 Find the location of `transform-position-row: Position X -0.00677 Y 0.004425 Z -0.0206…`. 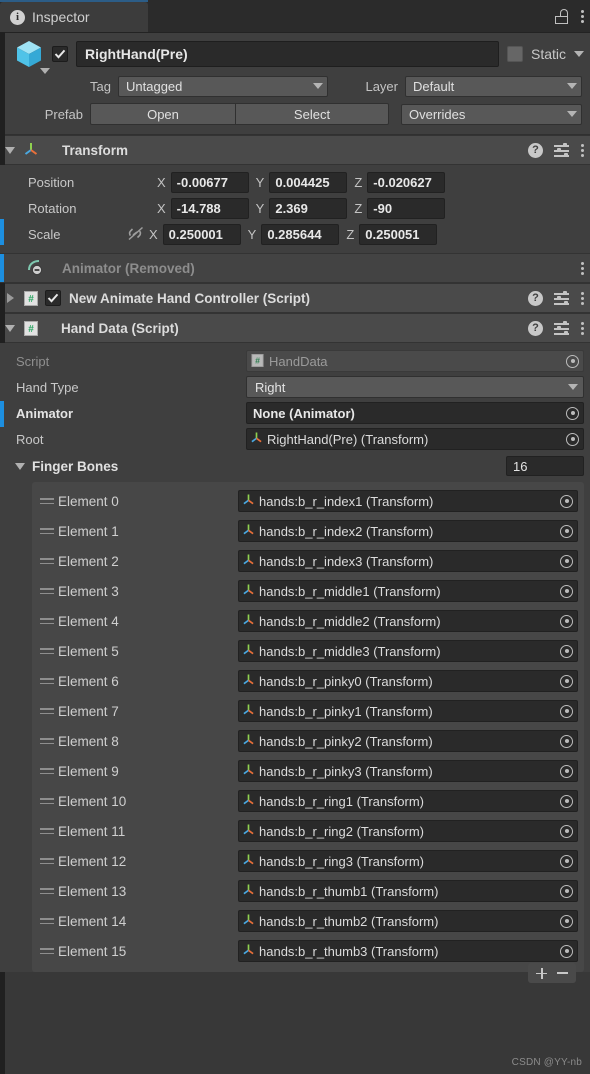

transform-position-row: Position X -0.00677 Y 0.004425 Z -0.0206… is located at coordinates (295, 182).